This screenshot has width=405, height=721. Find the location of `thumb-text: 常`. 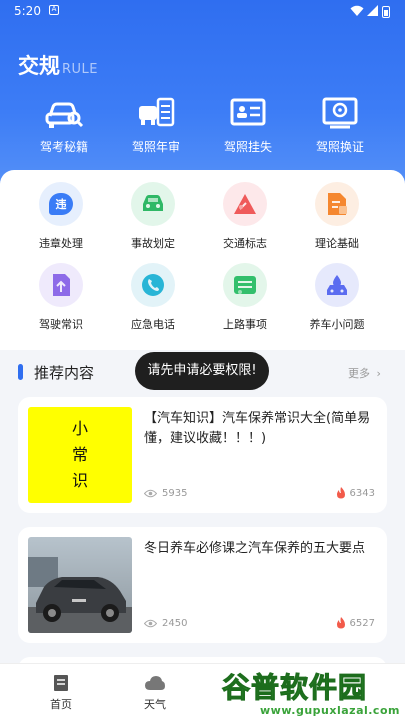

thumb-text: 常 is located at coordinates (79, 454).